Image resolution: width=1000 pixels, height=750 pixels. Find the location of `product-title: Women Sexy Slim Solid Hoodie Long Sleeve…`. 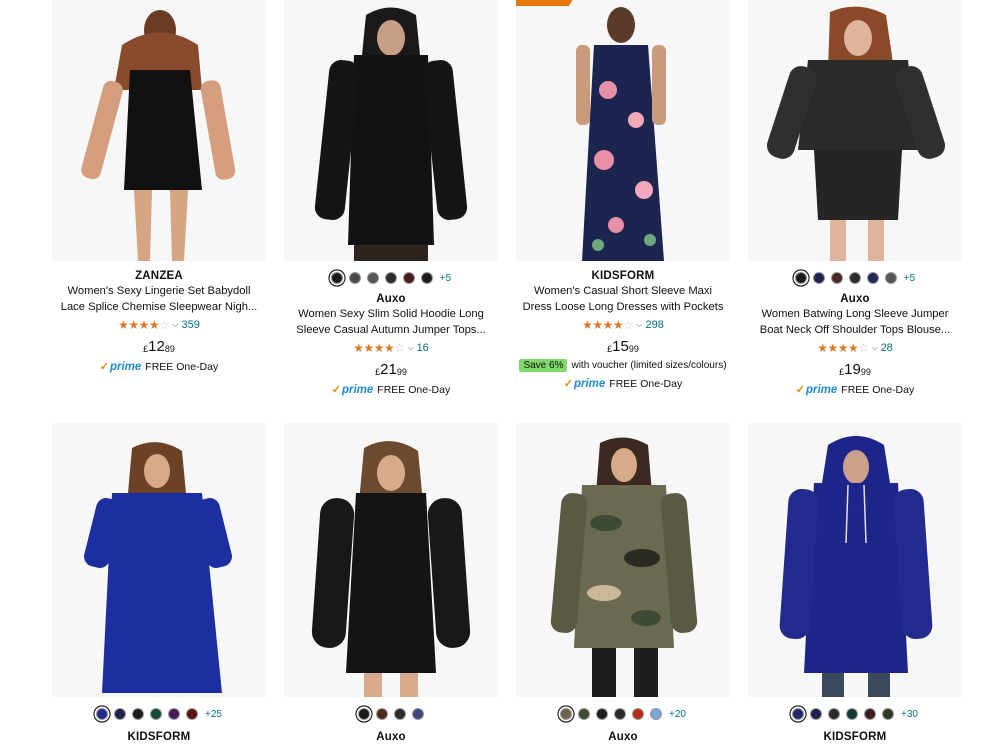

product-title: Women Sexy Slim Solid Hoodie Long Sleeve… is located at coordinates (391, 322).